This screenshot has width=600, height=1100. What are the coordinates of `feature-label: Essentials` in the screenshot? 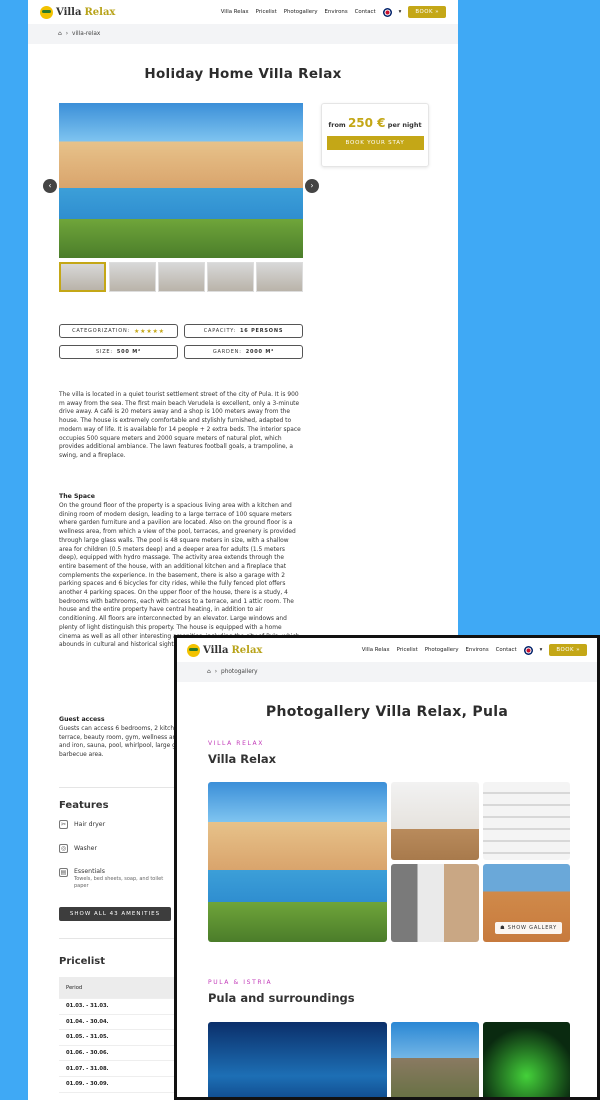 It's located at (89, 871).